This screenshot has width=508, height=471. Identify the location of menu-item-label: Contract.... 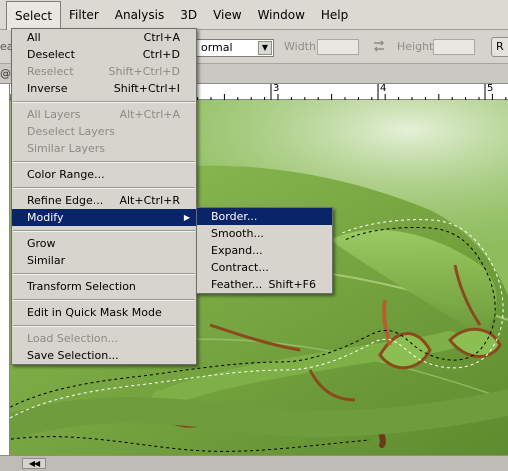
(240, 267).